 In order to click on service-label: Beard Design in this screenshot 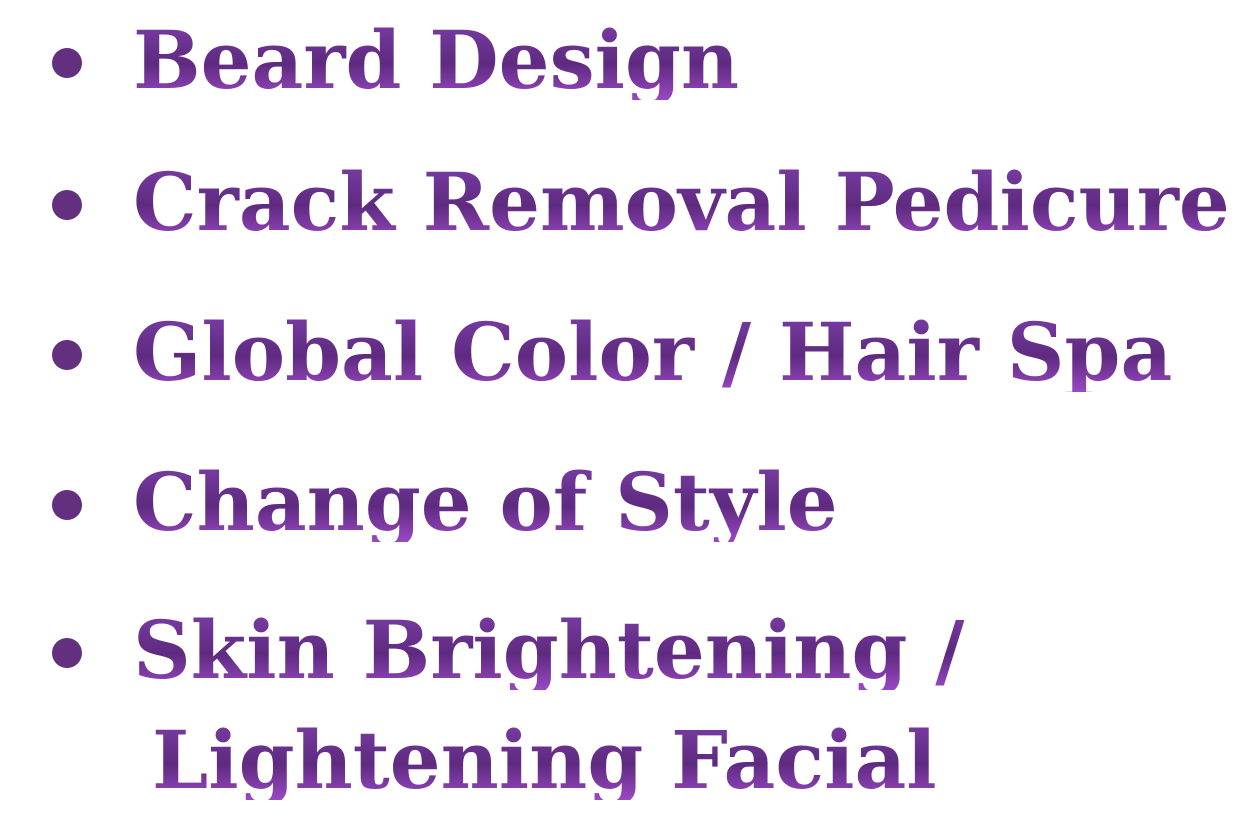, I will do `click(436, 60)`.